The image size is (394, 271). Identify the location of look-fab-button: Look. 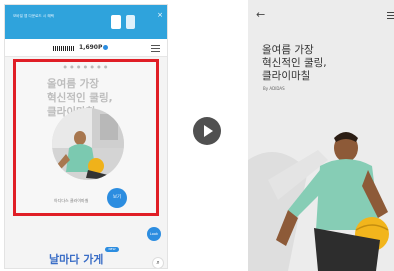
(154, 234).